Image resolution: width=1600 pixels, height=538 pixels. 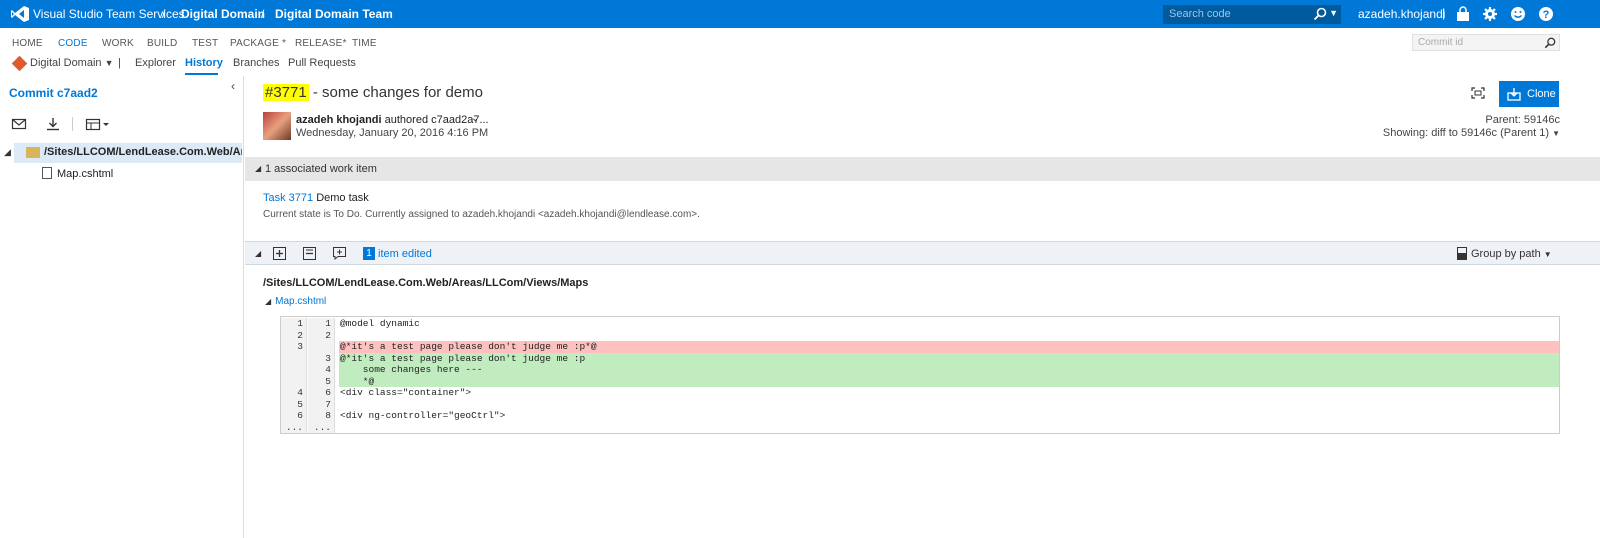 I want to click on tab-explorer: Explorer, so click(x=155, y=63).